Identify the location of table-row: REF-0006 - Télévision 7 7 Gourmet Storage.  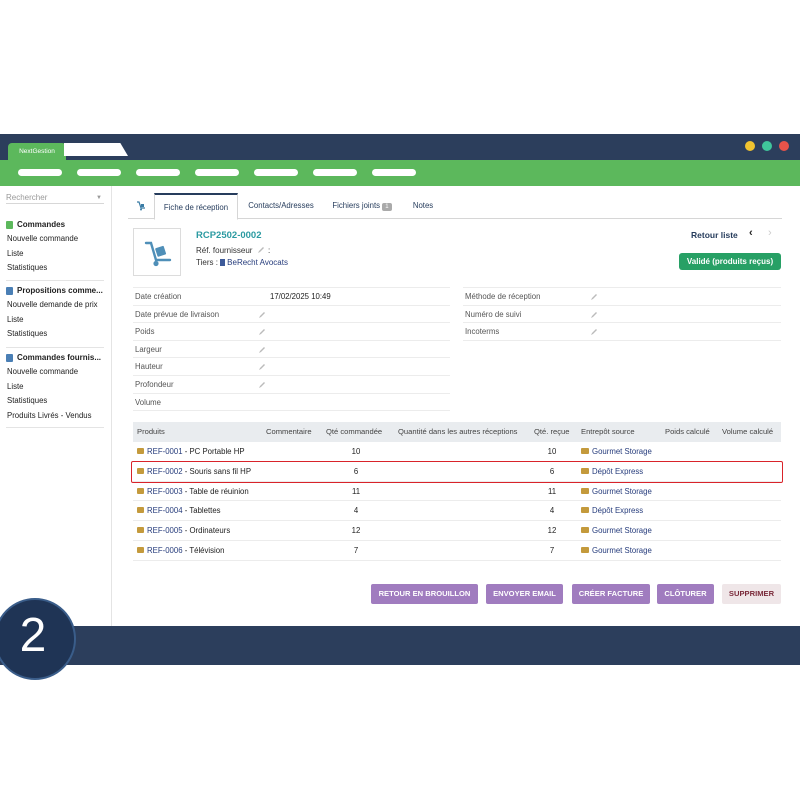
(457, 551).